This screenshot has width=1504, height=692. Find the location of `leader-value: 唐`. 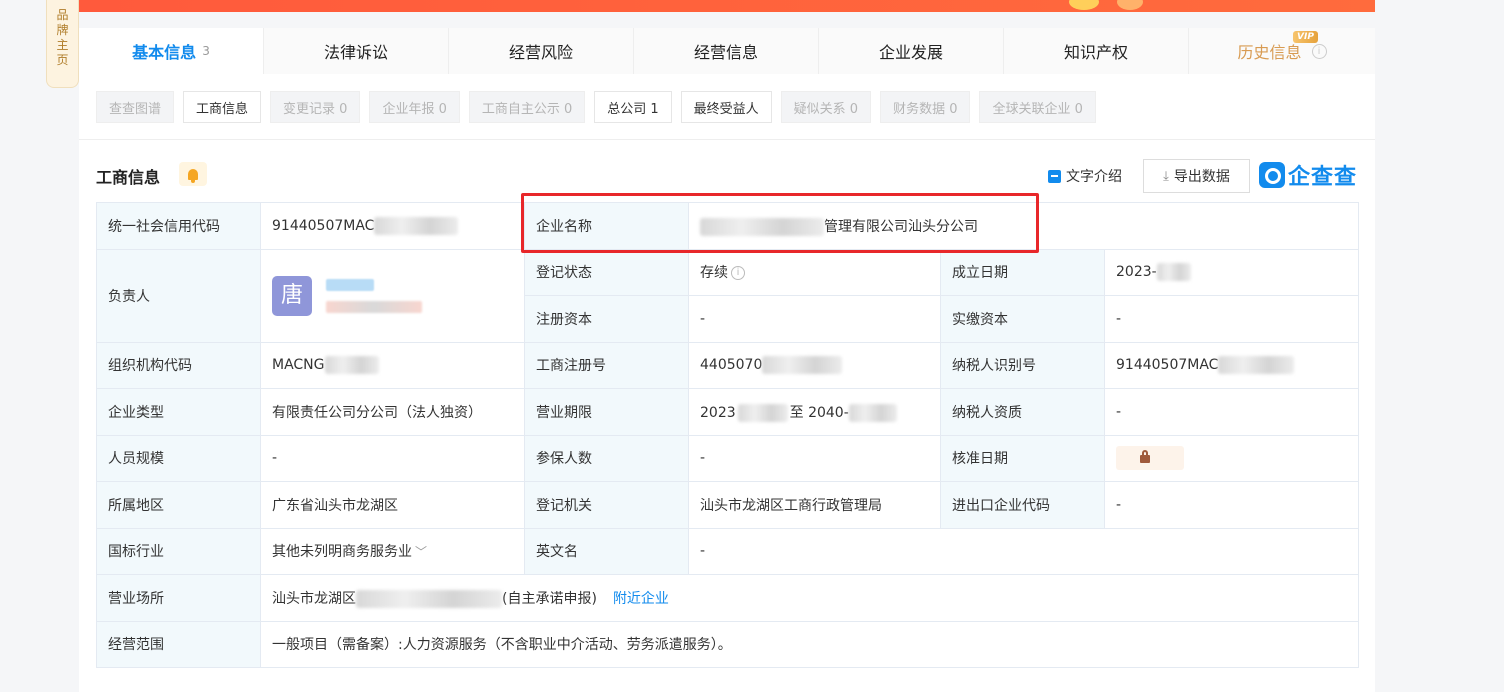

leader-value: 唐 is located at coordinates (392, 295).